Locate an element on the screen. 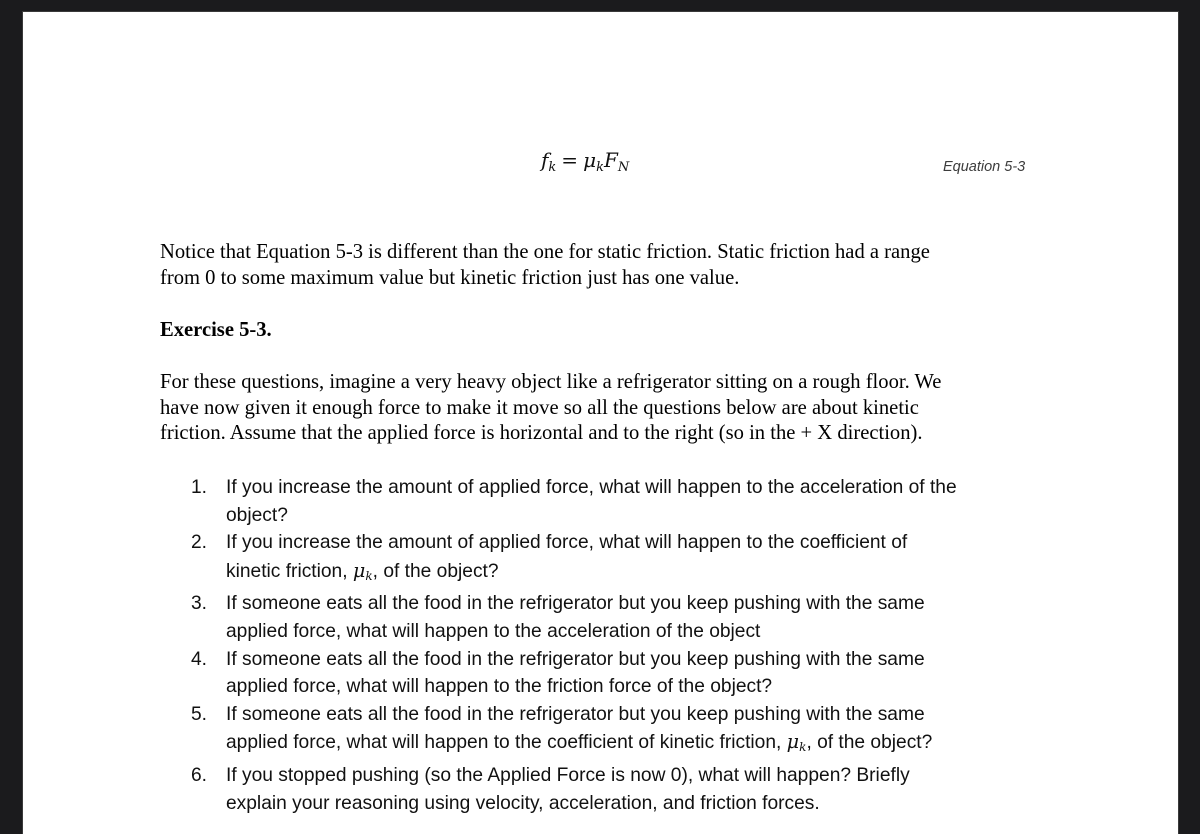 The height and width of the screenshot is (834, 1200). question-number: 2. is located at coordinates (199, 543).